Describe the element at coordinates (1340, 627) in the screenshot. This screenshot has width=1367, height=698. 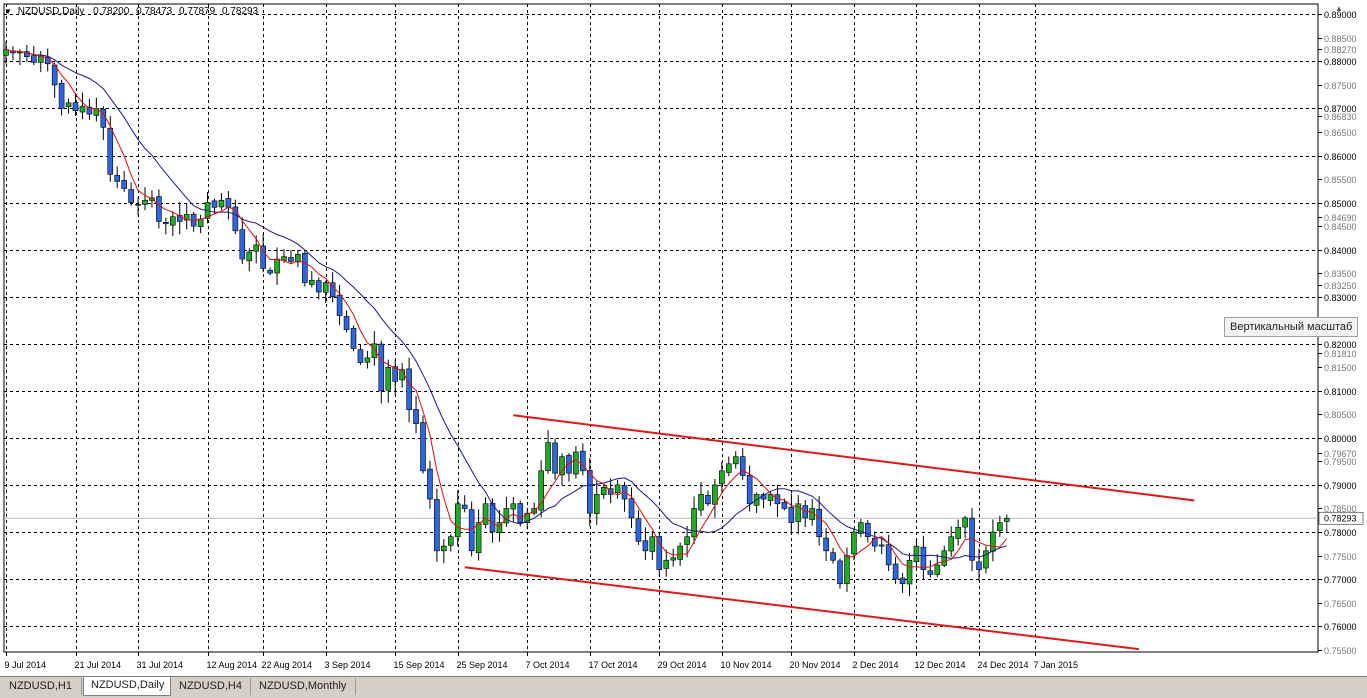
I see `y-tick-label: 0.76000` at that location.